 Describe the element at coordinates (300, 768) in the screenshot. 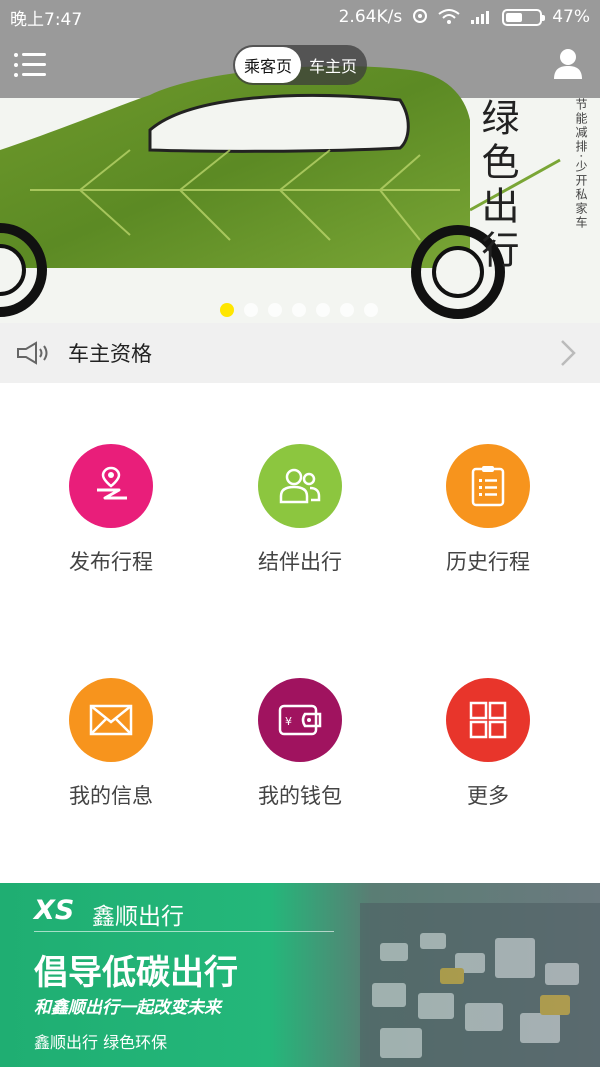

I see `my-wallet-item: ¥ 我的钱包` at that location.